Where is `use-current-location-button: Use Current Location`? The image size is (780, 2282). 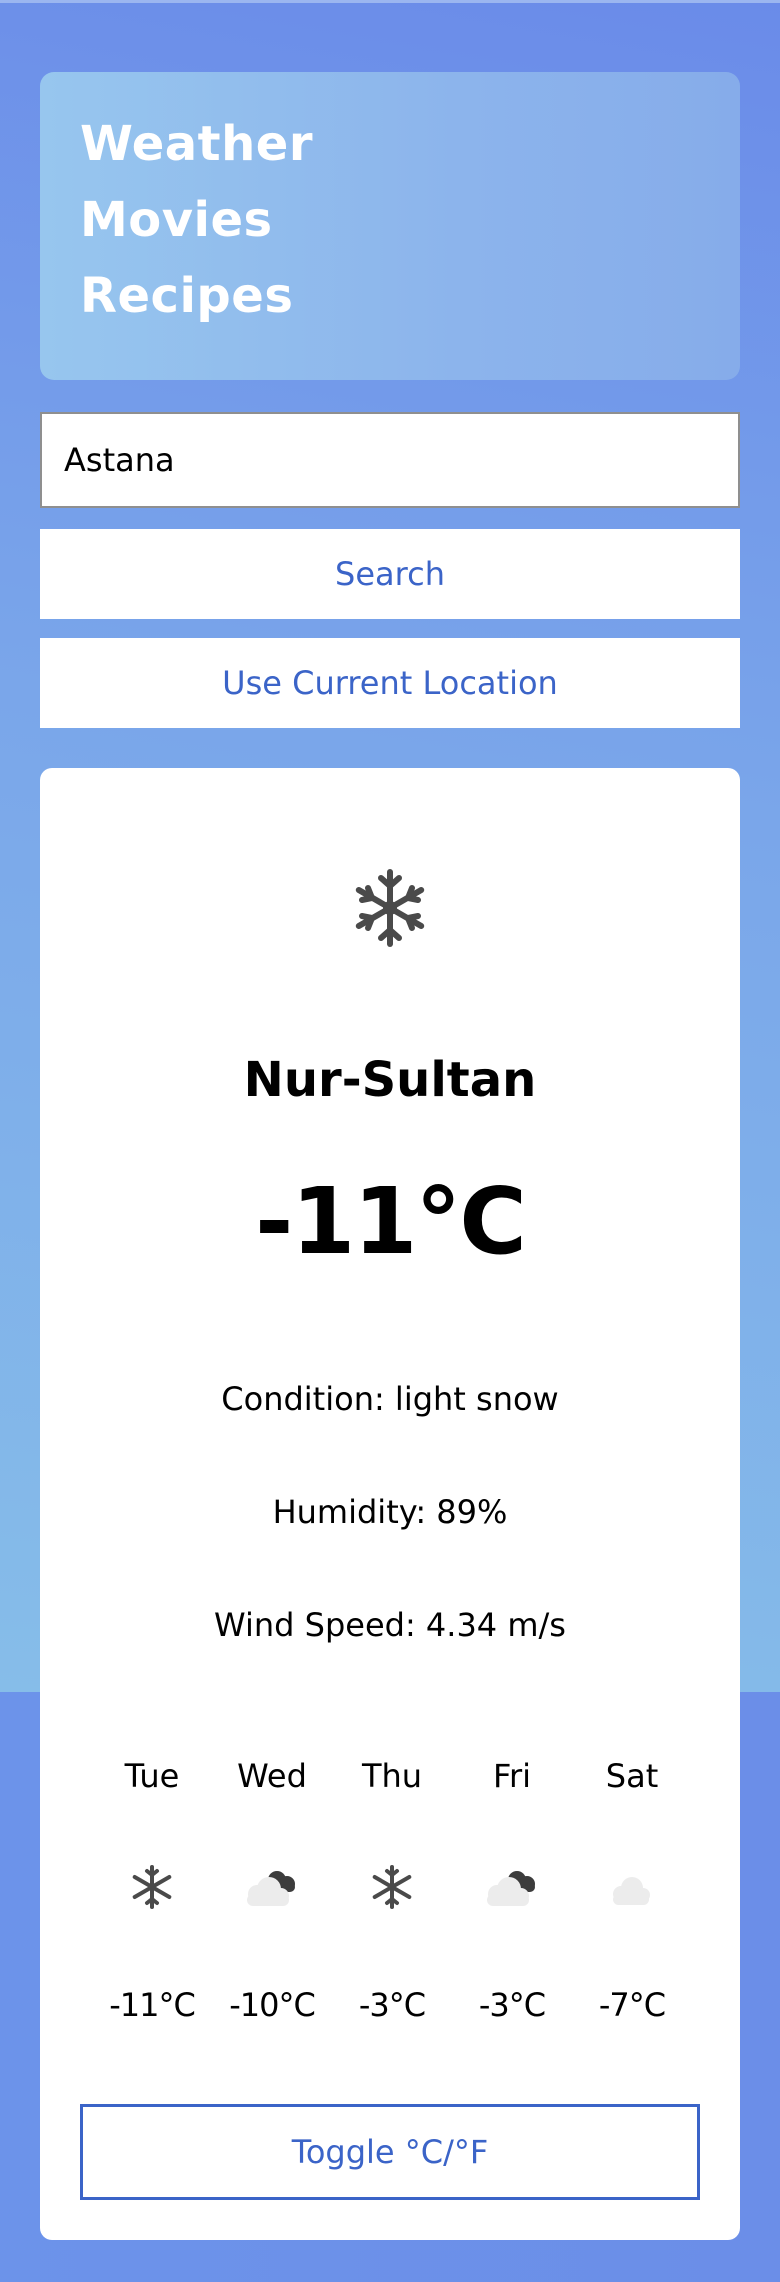
use-current-location-button: Use Current Location is located at coordinates (390, 683).